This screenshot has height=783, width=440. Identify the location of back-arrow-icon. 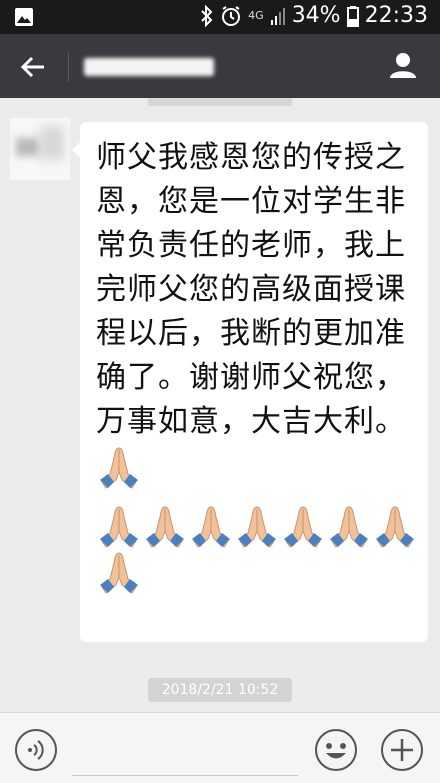
(33, 67).